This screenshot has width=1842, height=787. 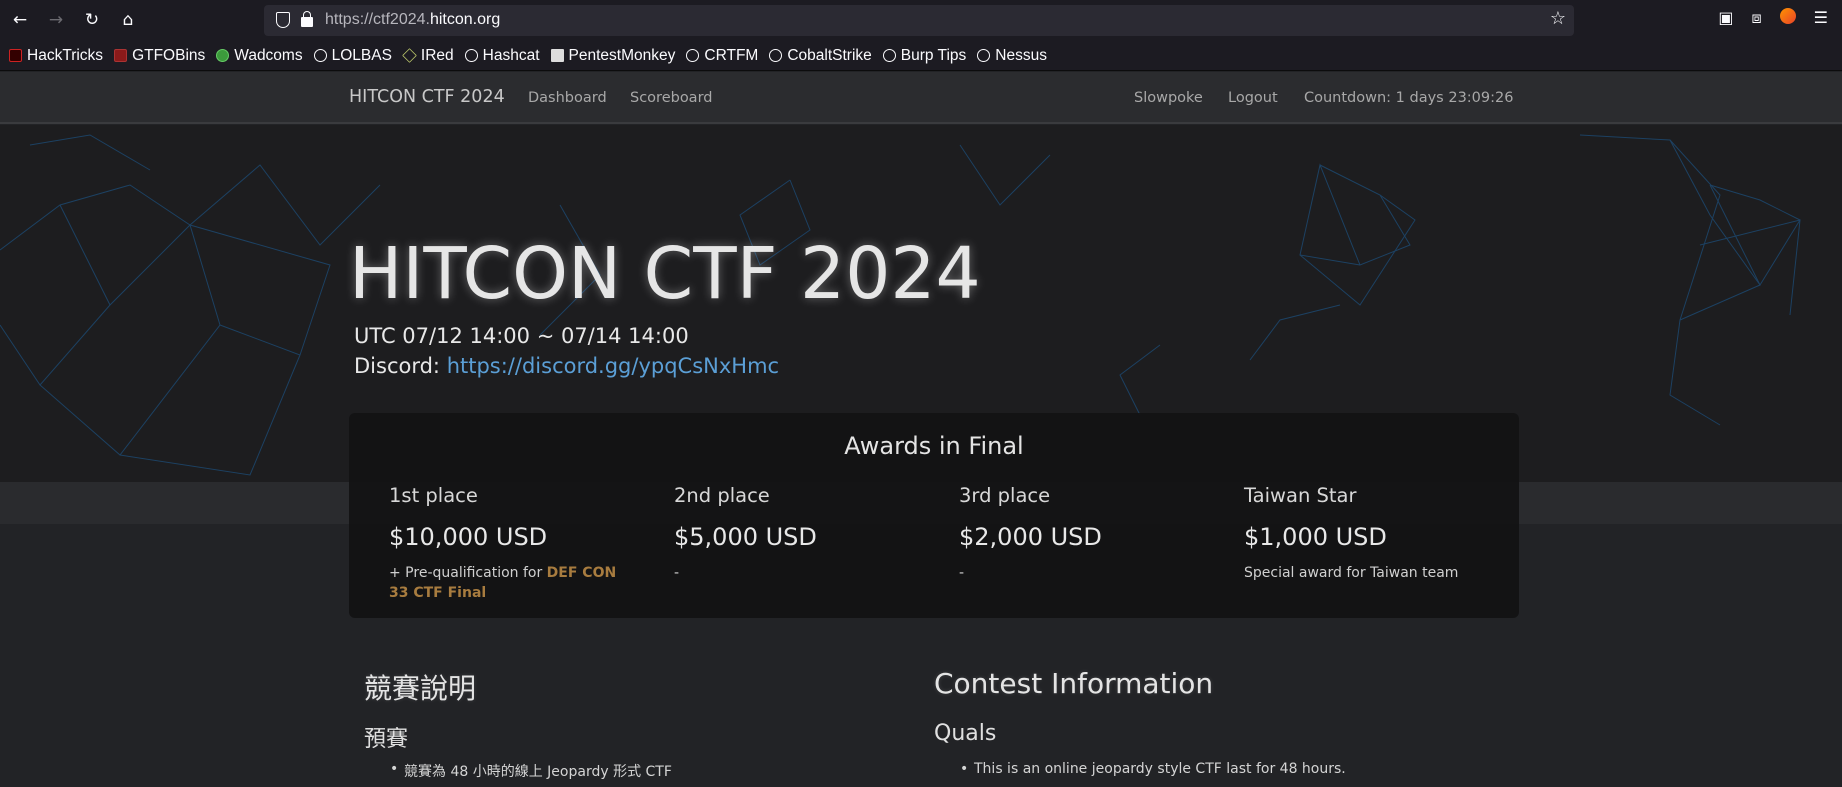 I want to click on discord-line: Discord: https://discord.gg/ypqCsNxHmc, so click(x=567, y=366).